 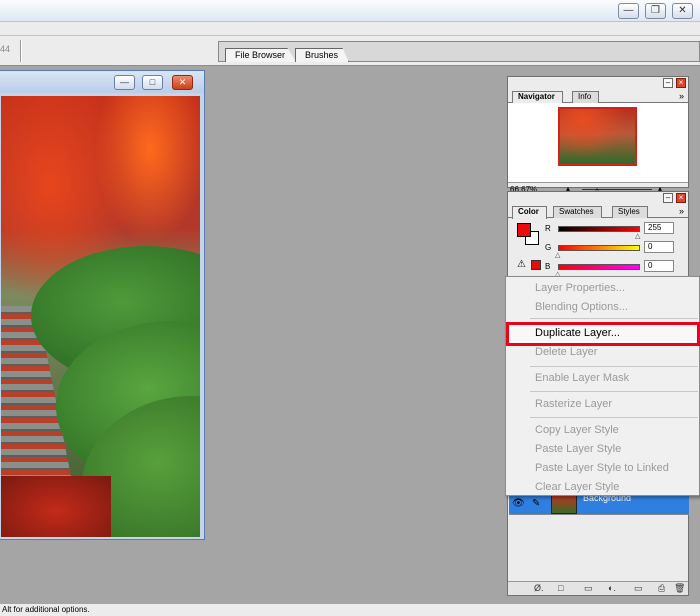 I want to click on duplicate-icon: ⎙, so click(x=661, y=588).